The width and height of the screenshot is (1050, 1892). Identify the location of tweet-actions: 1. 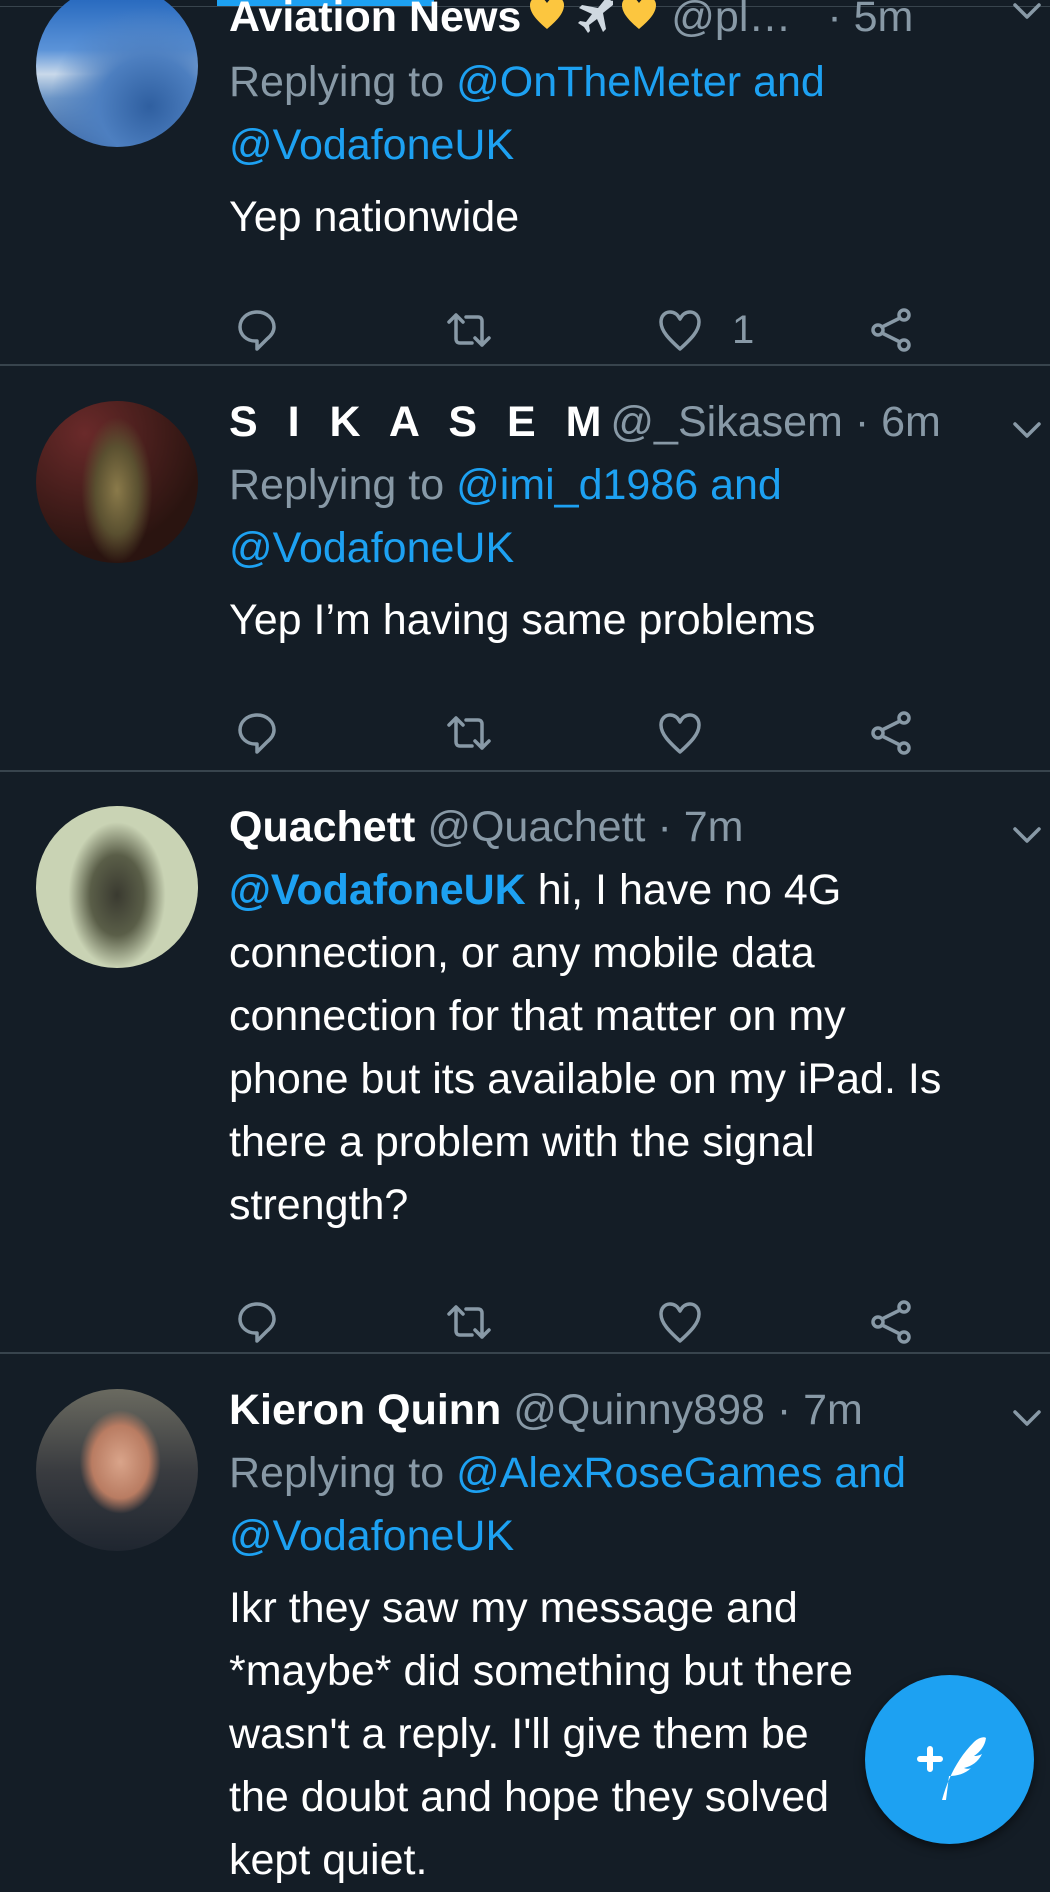
(629, 335).